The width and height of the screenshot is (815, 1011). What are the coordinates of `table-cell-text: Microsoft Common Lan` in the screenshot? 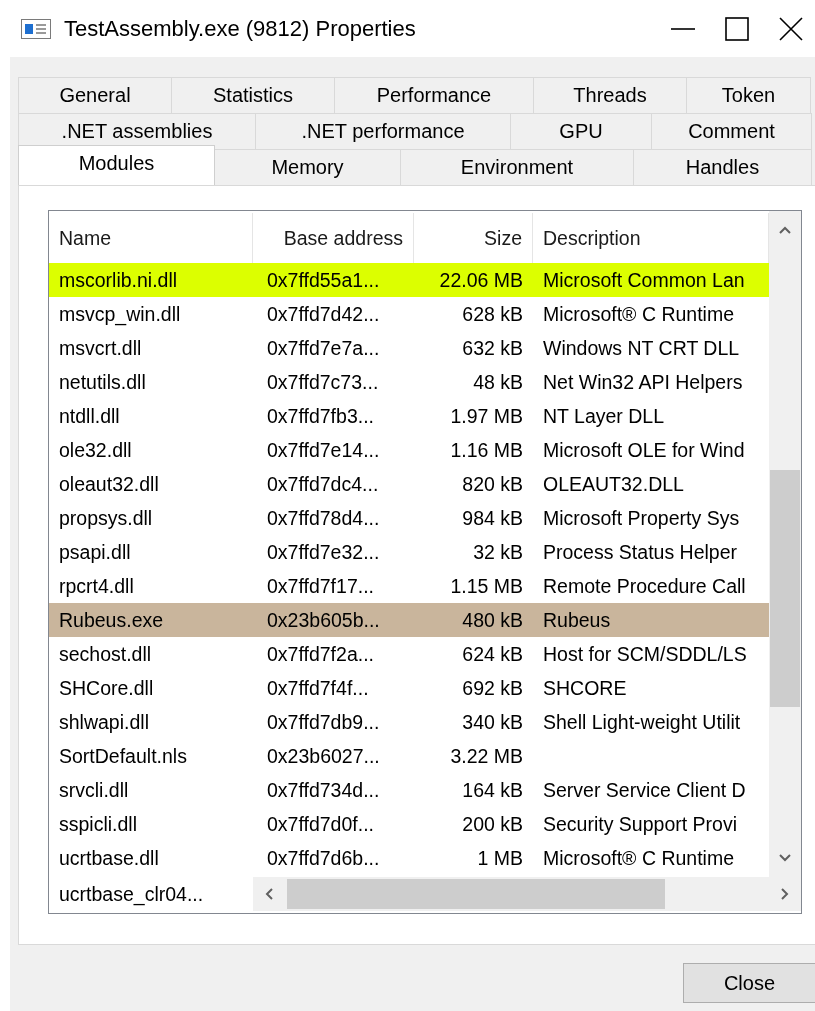 It's located at (644, 280).